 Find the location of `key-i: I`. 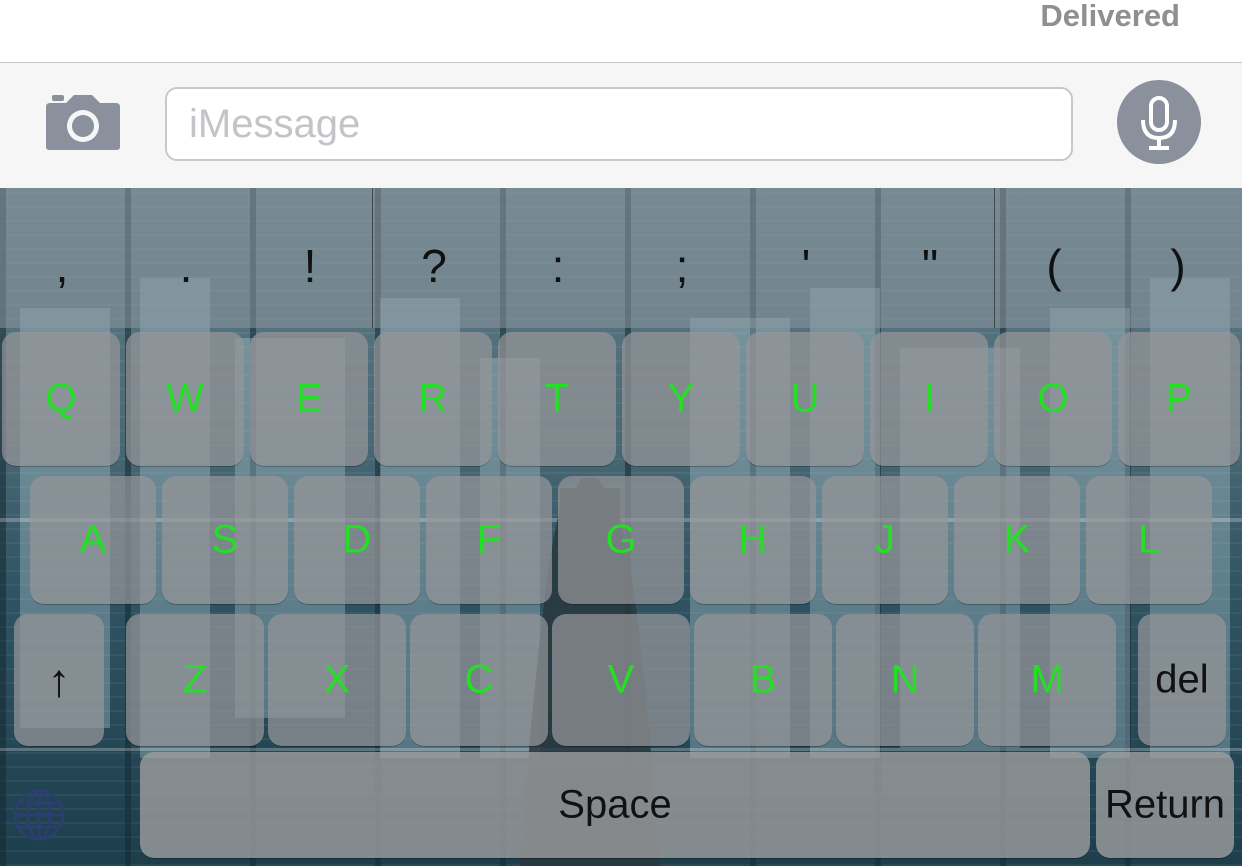

key-i: I is located at coordinates (929, 399).